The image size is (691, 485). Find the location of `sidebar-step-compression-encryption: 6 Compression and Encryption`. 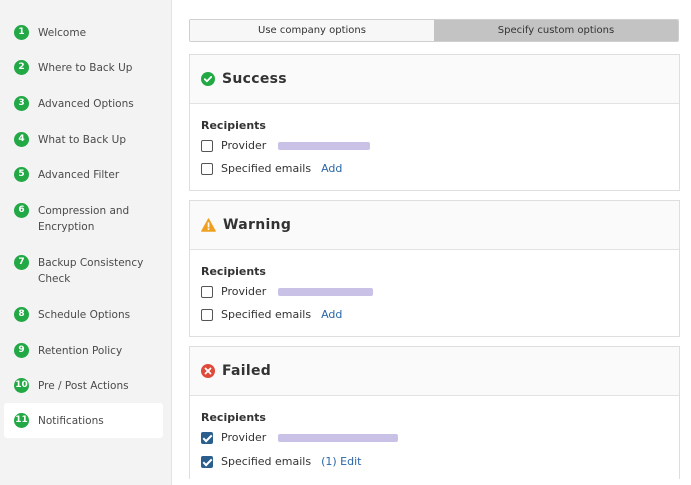

sidebar-step-compression-encryption: 6 Compression and Encryption is located at coordinates (83, 219).